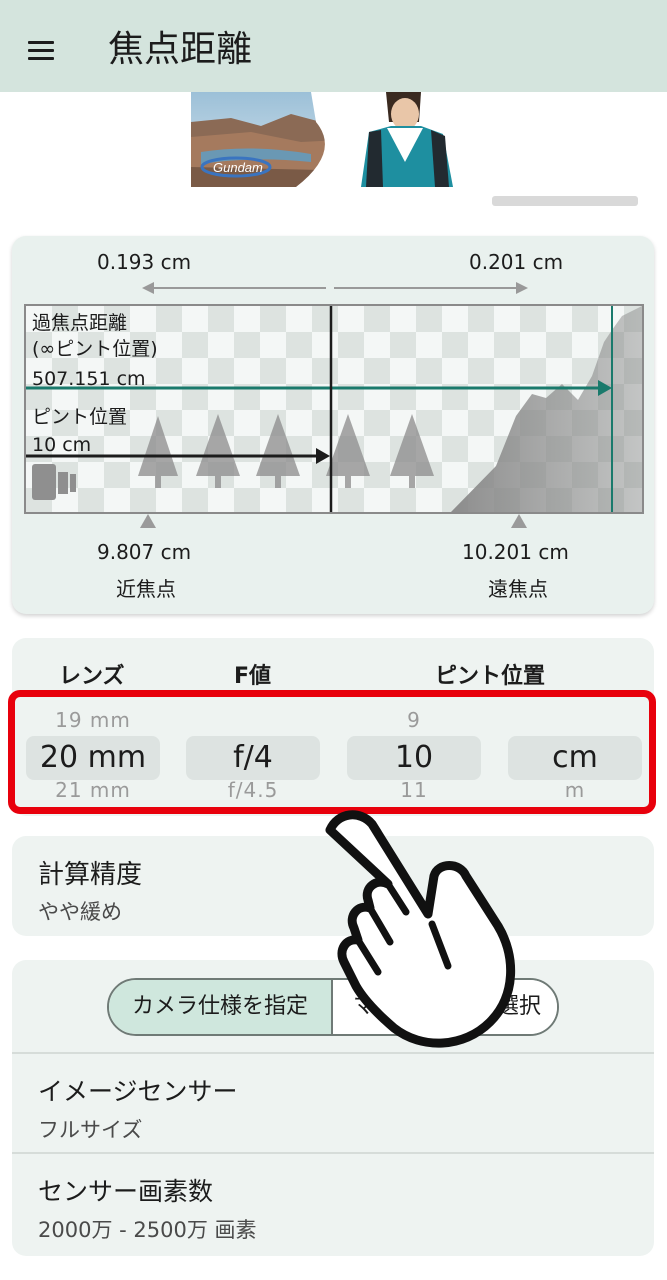 The width and height of the screenshot is (667, 1280). What do you see at coordinates (147, 1230) in the screenshot?
I see `sensor-pixels-value: 2000万 - 2500万 画素` at bounding box center [147, 1230].